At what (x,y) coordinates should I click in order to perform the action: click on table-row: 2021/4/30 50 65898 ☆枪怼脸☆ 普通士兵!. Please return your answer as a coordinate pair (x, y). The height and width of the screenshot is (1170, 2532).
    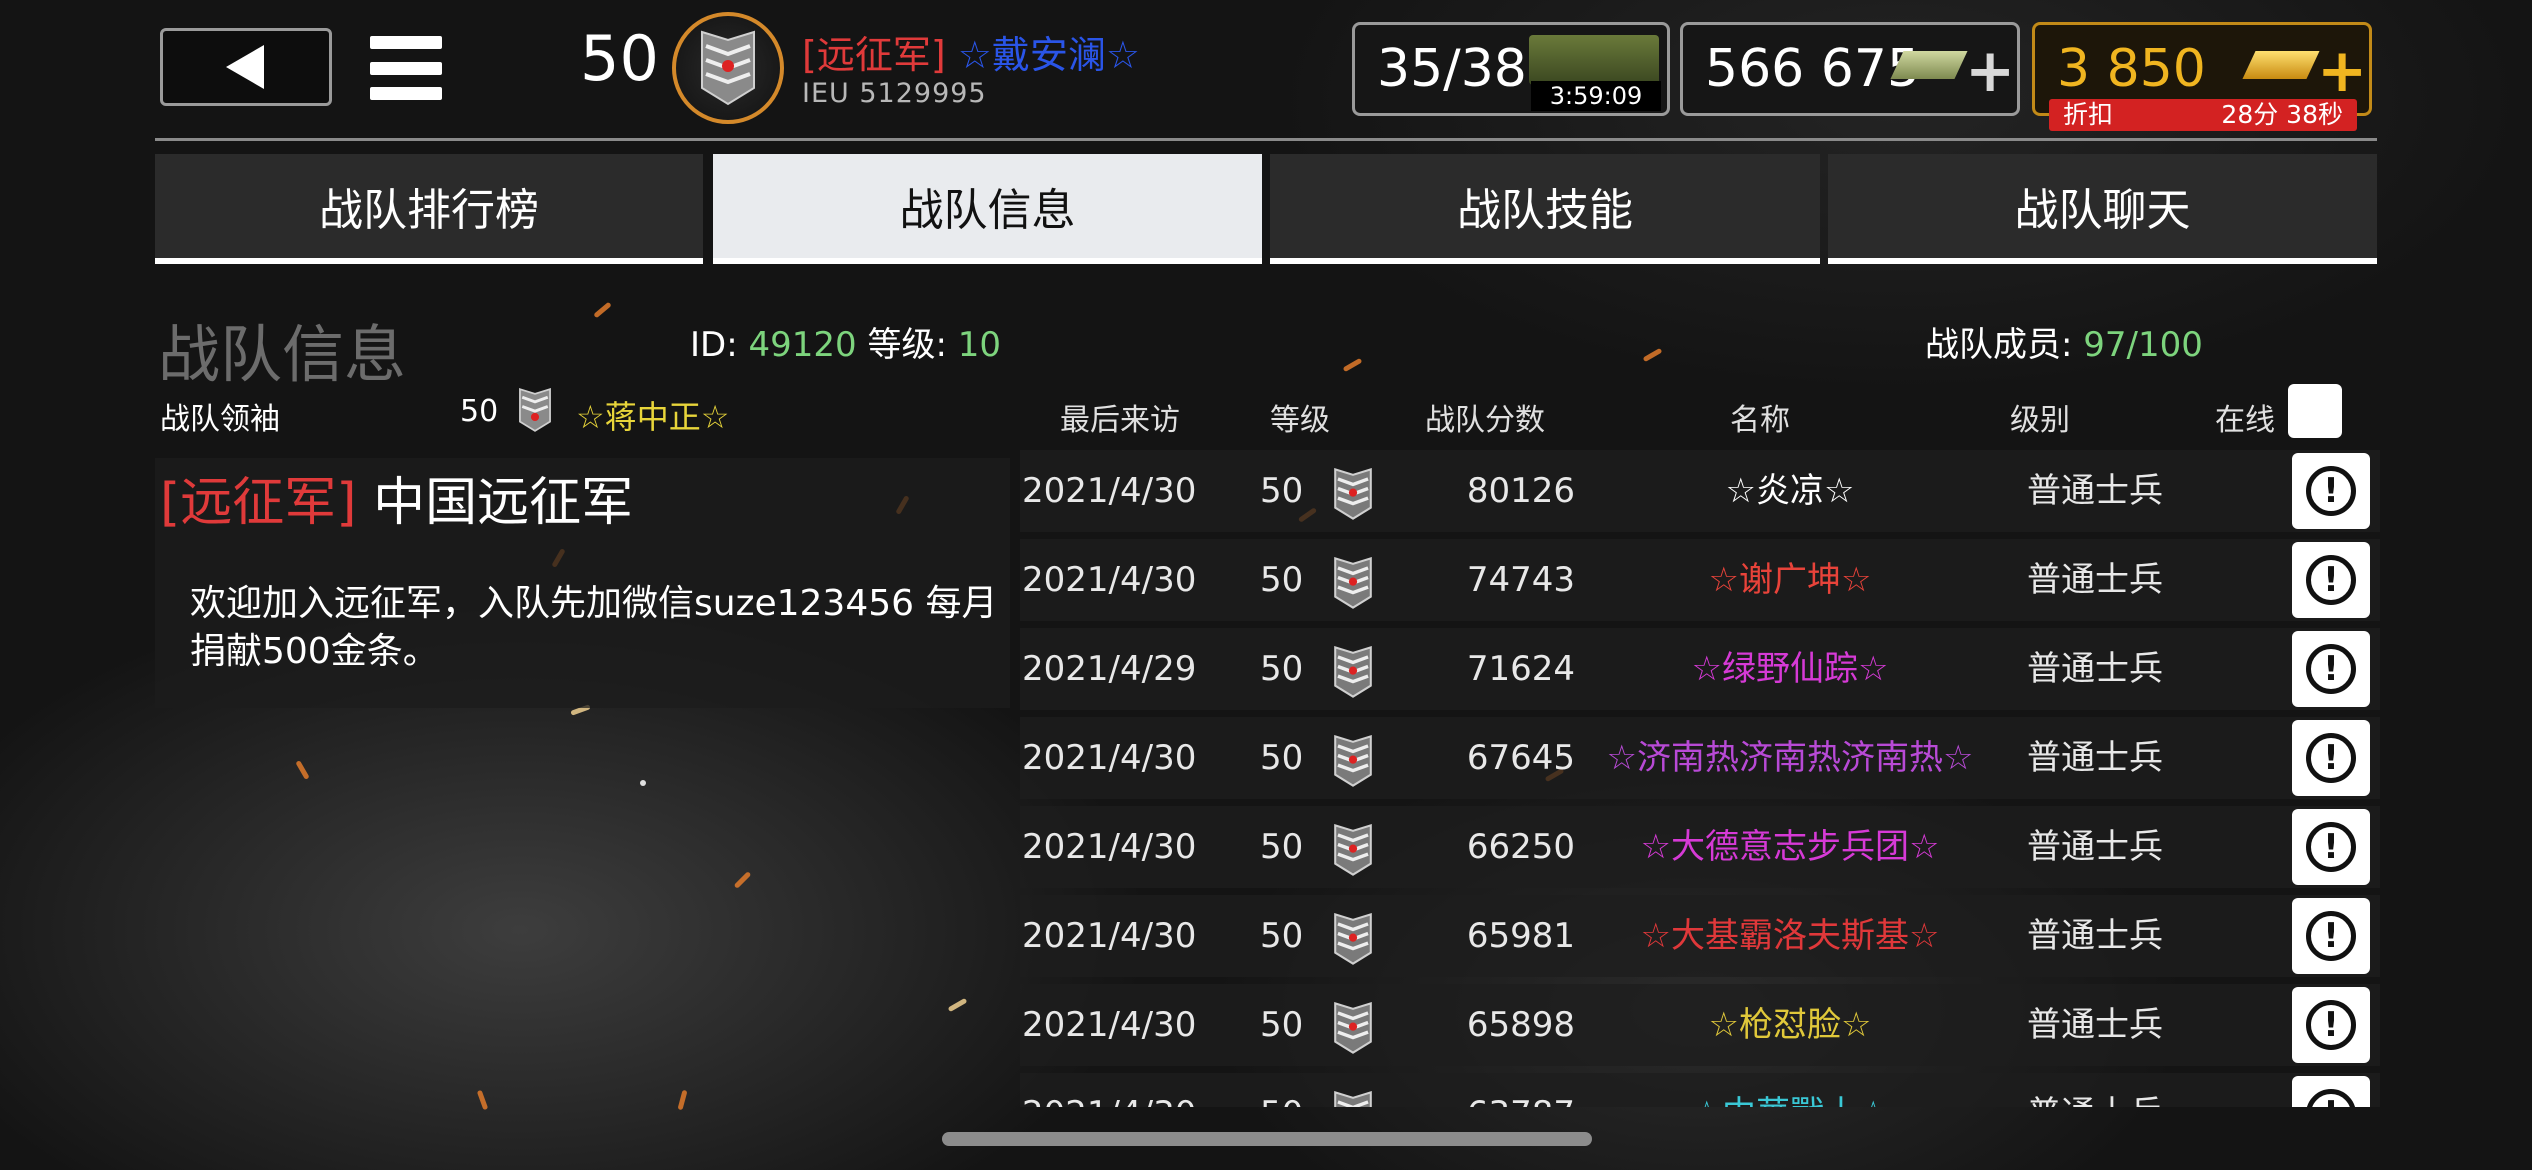
    Looking at the image, I should click on (1700, 1025).